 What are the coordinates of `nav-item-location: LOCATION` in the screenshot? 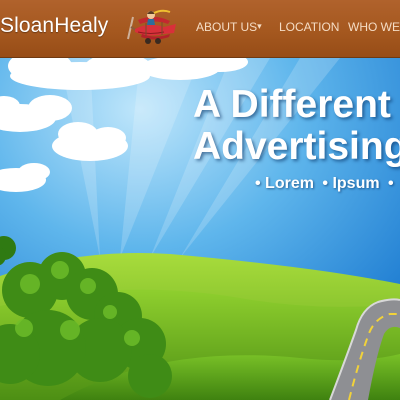 It's located at (309, 27).